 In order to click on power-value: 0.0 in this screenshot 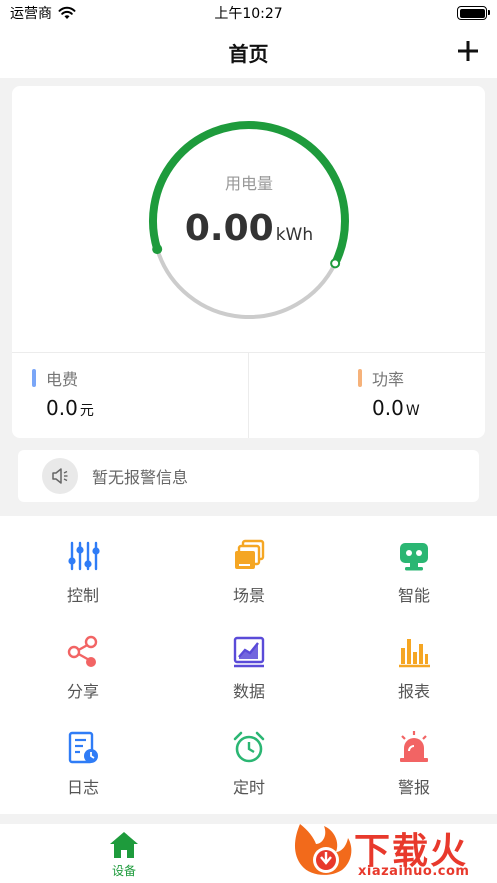, I will do `click(388, 408)`.